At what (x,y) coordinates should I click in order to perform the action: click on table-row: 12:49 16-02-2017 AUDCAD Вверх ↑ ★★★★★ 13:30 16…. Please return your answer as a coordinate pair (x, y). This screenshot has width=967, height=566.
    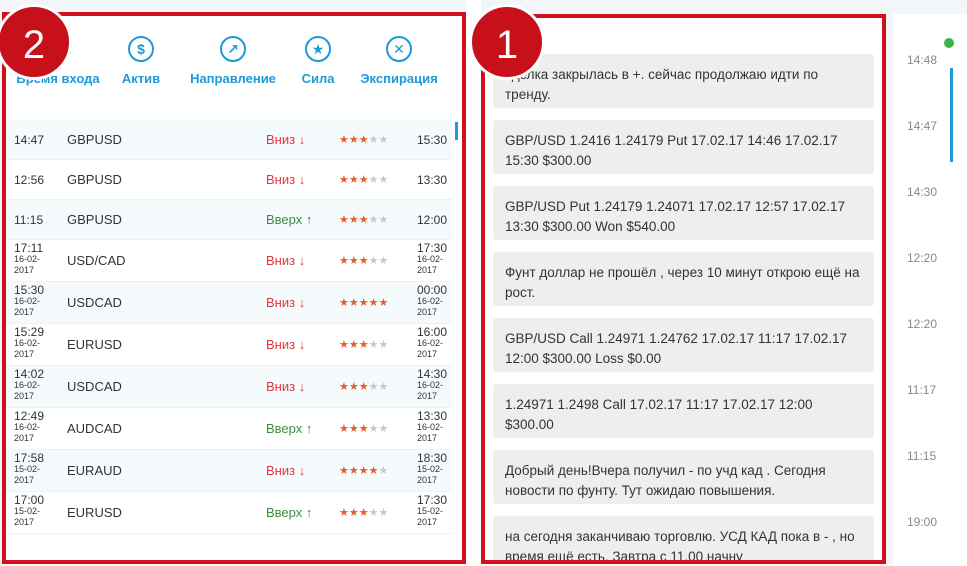
    Looking at the image, I should click on (229, 429).